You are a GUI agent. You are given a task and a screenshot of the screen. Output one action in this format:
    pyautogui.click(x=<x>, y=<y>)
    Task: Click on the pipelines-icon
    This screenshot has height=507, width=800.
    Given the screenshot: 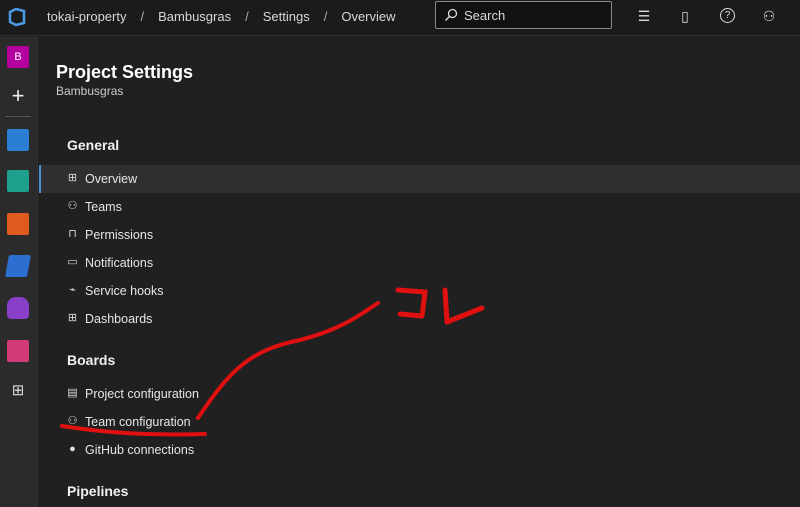 What is the action you would take?
    pyautogui.click(x=18, y=266)
    